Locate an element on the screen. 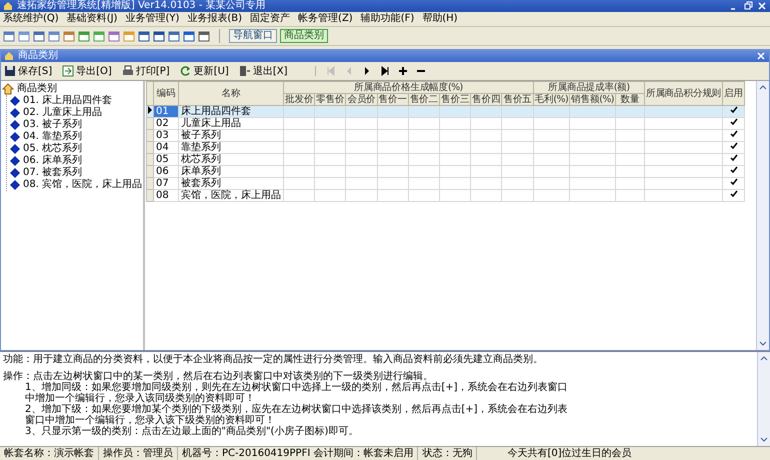 Image resolution: width=770 pixels, height=460 pixels. restore-icon is located at coordinates (748, 6).